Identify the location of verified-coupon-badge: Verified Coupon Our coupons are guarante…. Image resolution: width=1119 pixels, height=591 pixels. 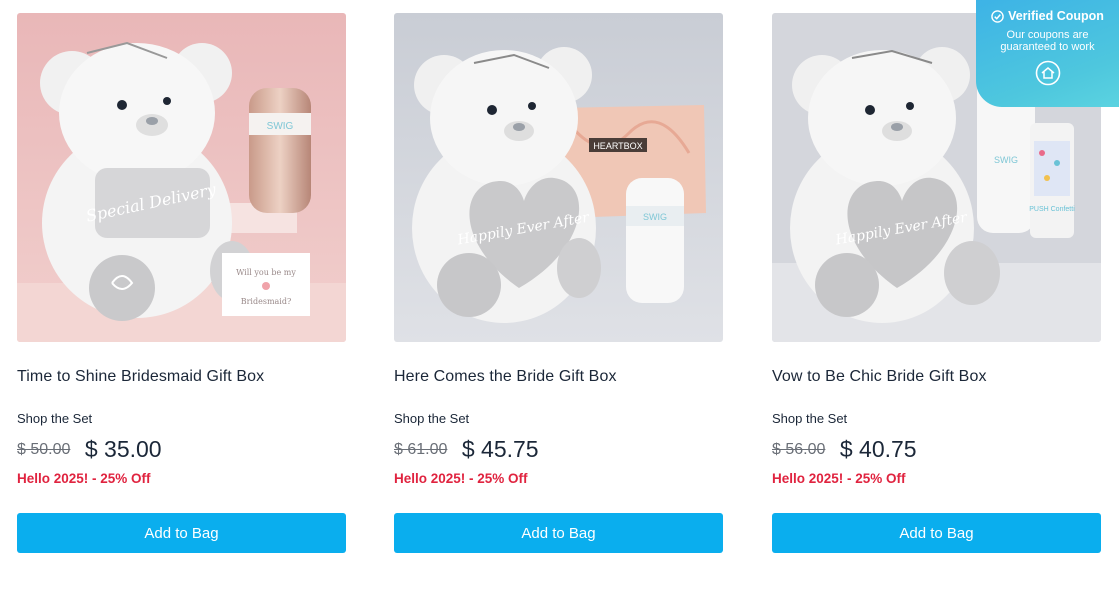
(1047, 53).